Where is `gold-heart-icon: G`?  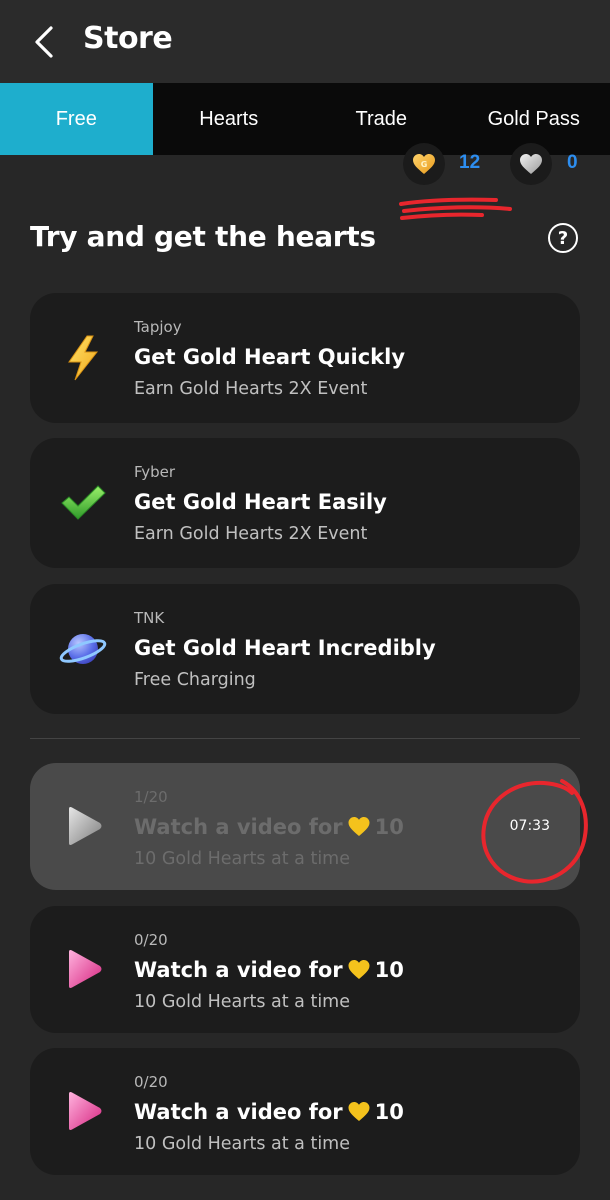
gold-heart-icon: G is located at coordinates (424, 164).